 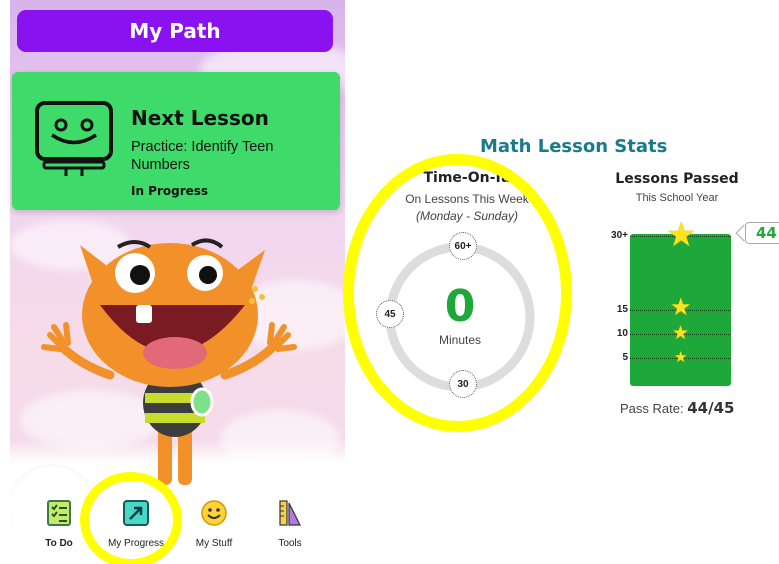 What do you see at coordinates (457, 293) in the screenshot?
I see `highlight-oval` at bounding box center [457, 293].